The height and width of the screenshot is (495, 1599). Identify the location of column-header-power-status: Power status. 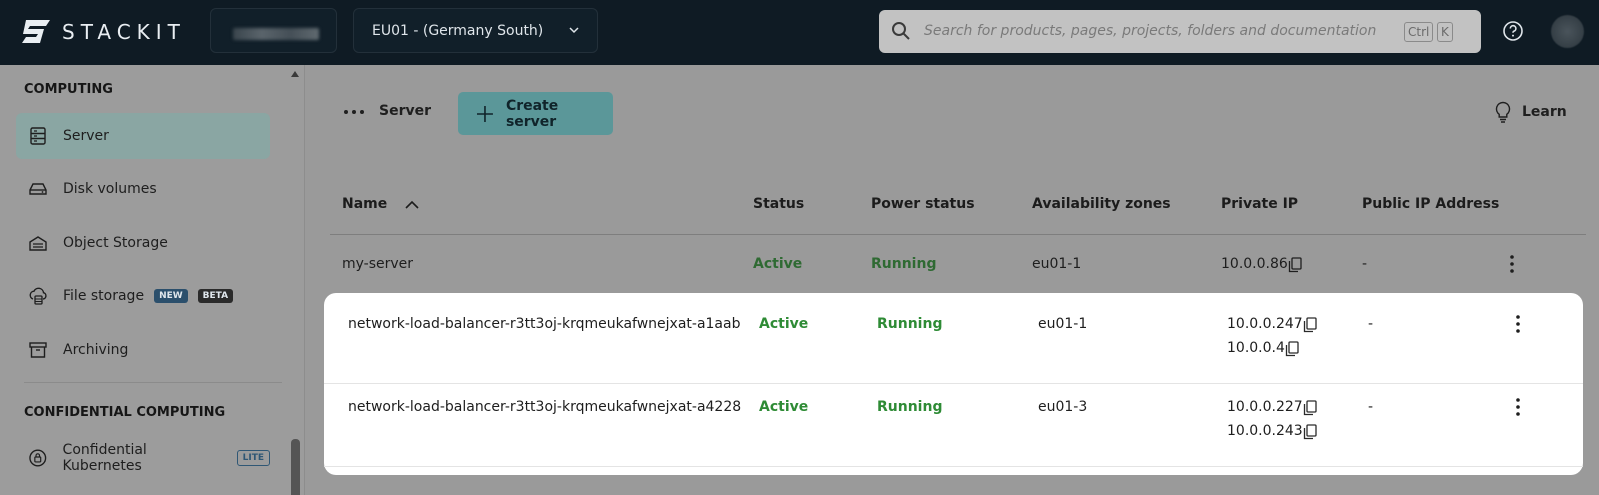
(923, 204).